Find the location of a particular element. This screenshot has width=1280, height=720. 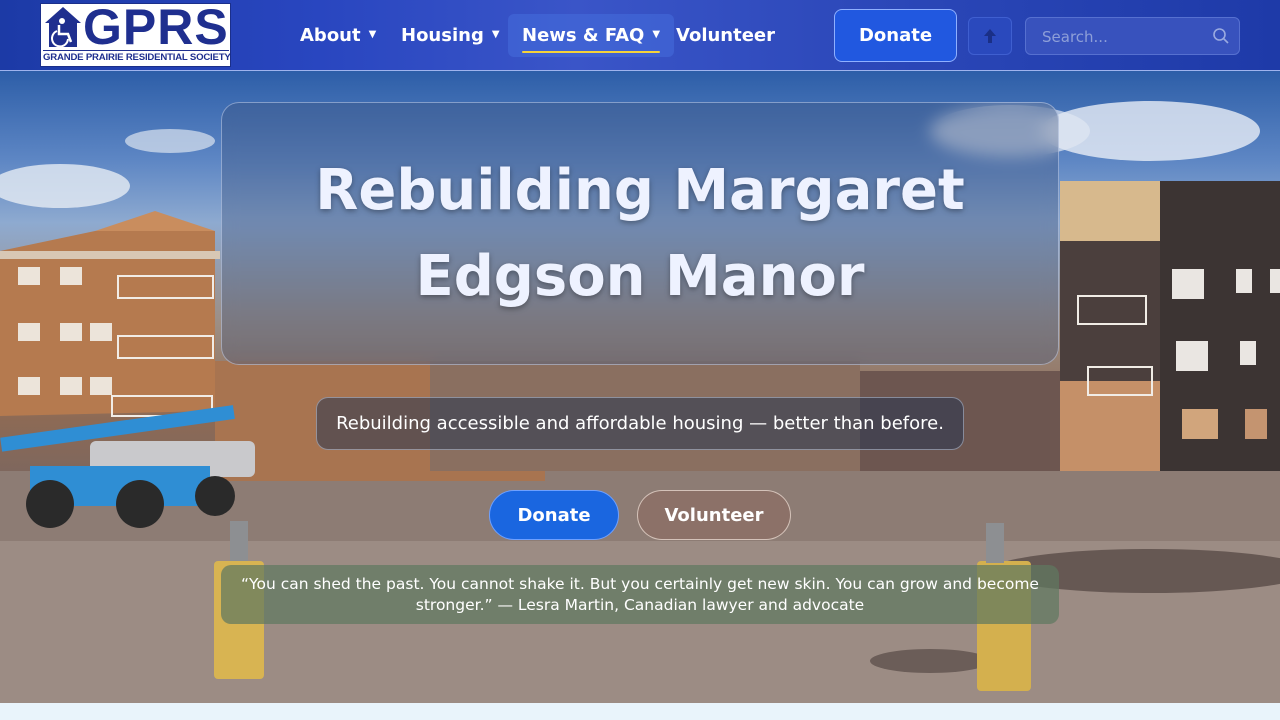

site-logo: GPRS GRANDE PRAIRIE RESIDENTIAL SOCIETY is located at coordinates (135, 33).